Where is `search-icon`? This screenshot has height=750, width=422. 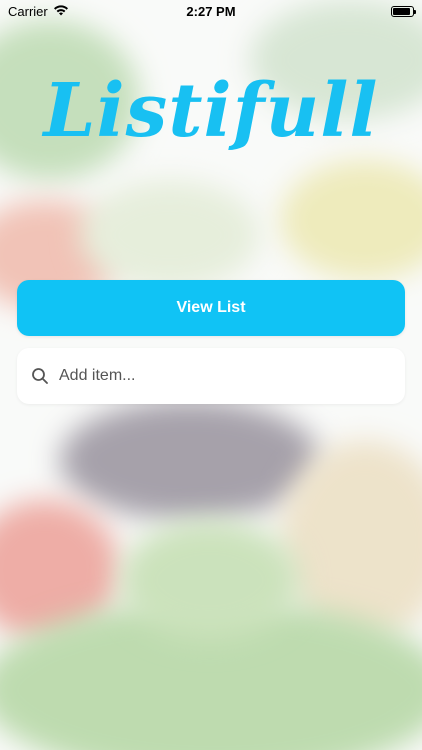
search-icon is located at coordinates (40, 376).